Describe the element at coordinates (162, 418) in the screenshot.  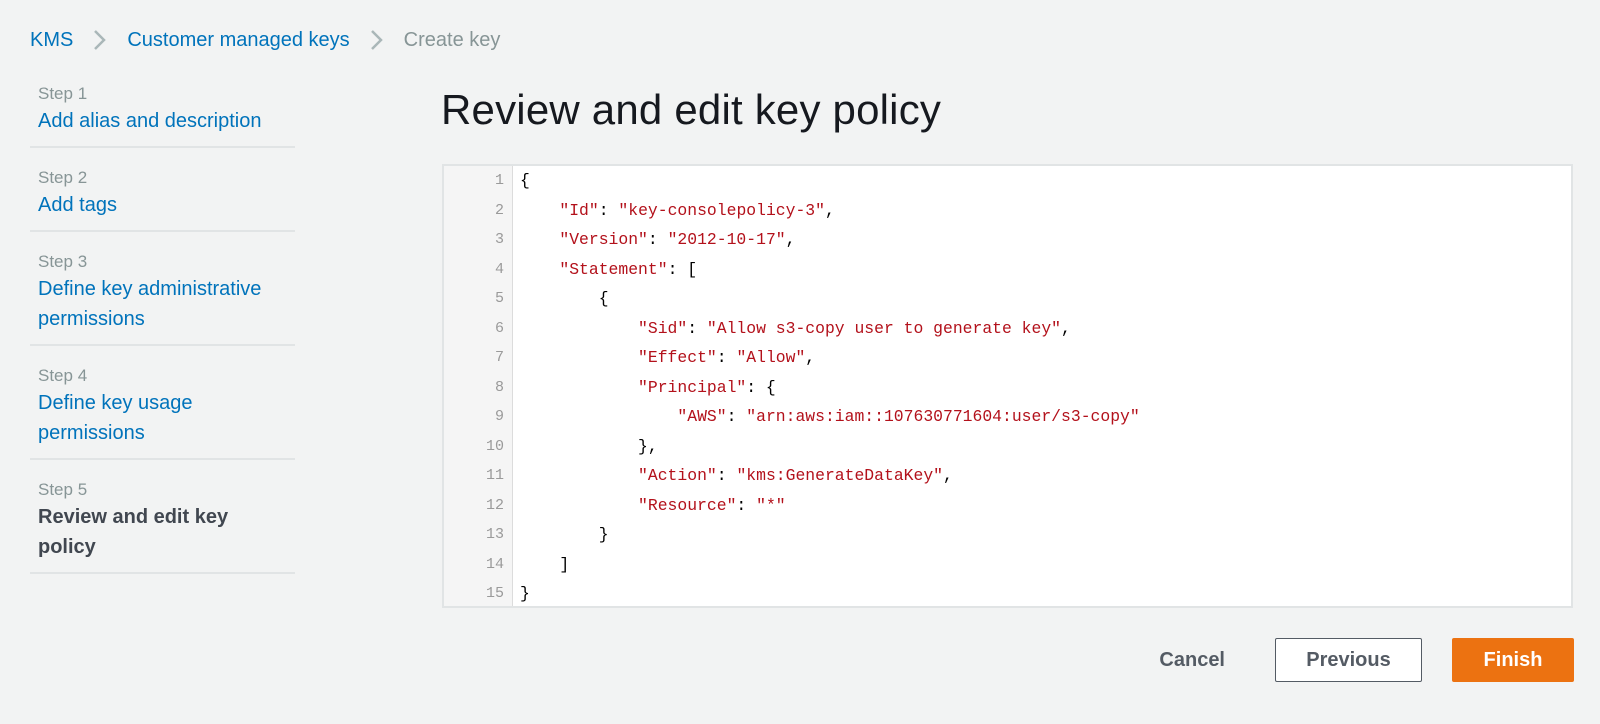
I see `step-link-usage-permissions: Define key usage permissions` at that location.